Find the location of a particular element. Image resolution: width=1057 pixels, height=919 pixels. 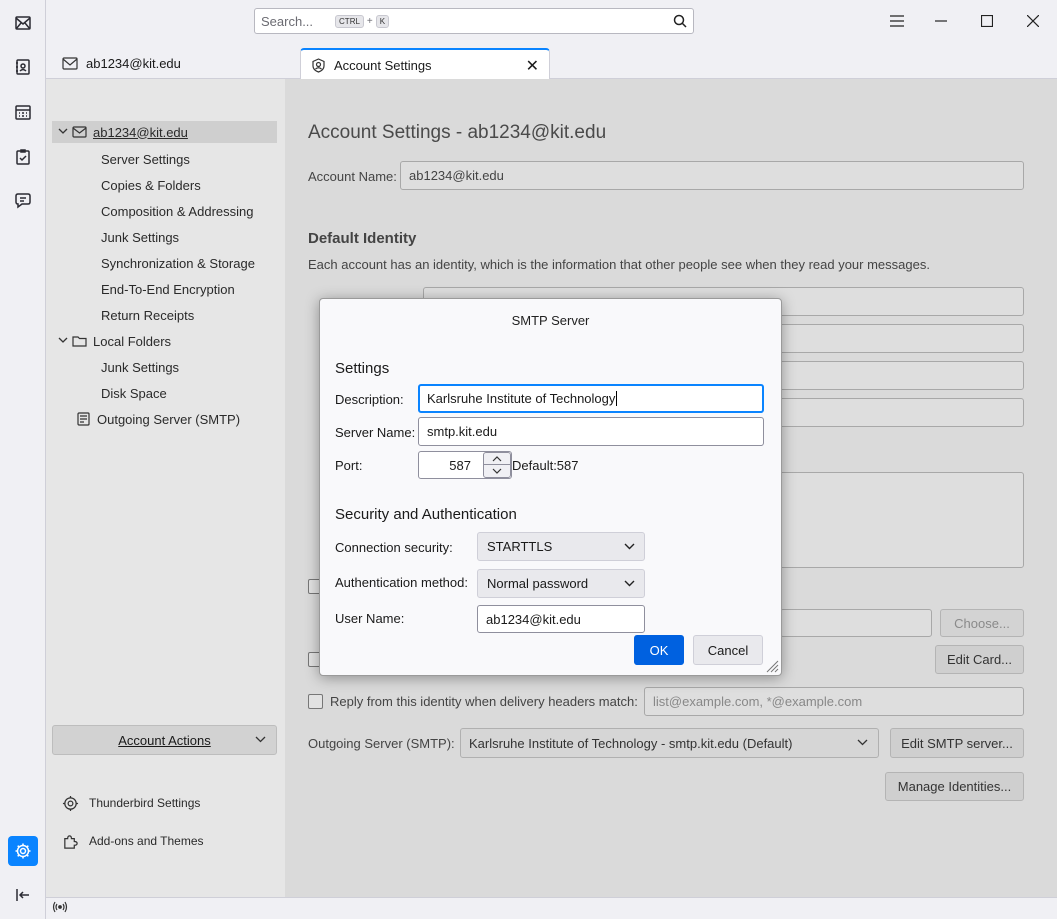

tree-item-label: End-To-End Encryption is located at coordinates (168, 289).